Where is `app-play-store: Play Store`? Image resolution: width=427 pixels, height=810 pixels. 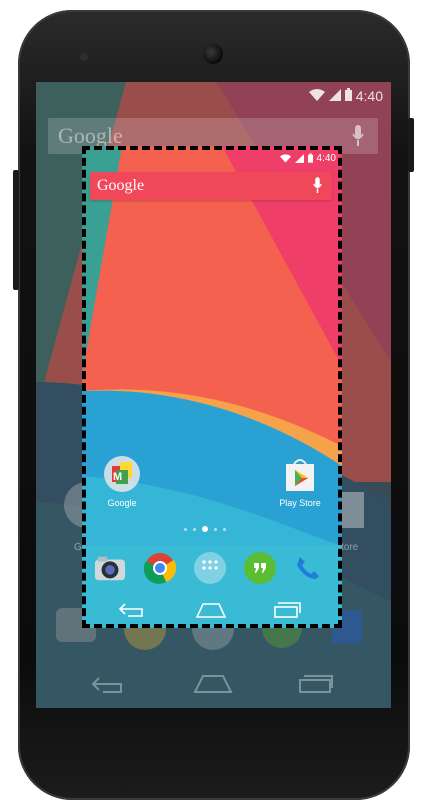
app-play-store: Play Store is located at coordinates (300, 482).